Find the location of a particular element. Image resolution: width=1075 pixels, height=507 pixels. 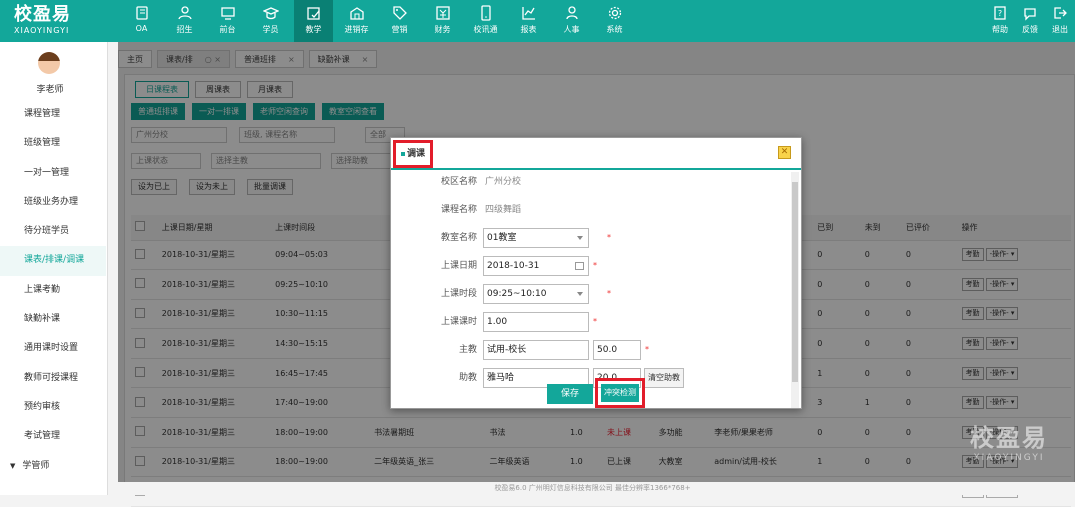

nav-item-logout: 退出 is located at coordinates (1060, 21).